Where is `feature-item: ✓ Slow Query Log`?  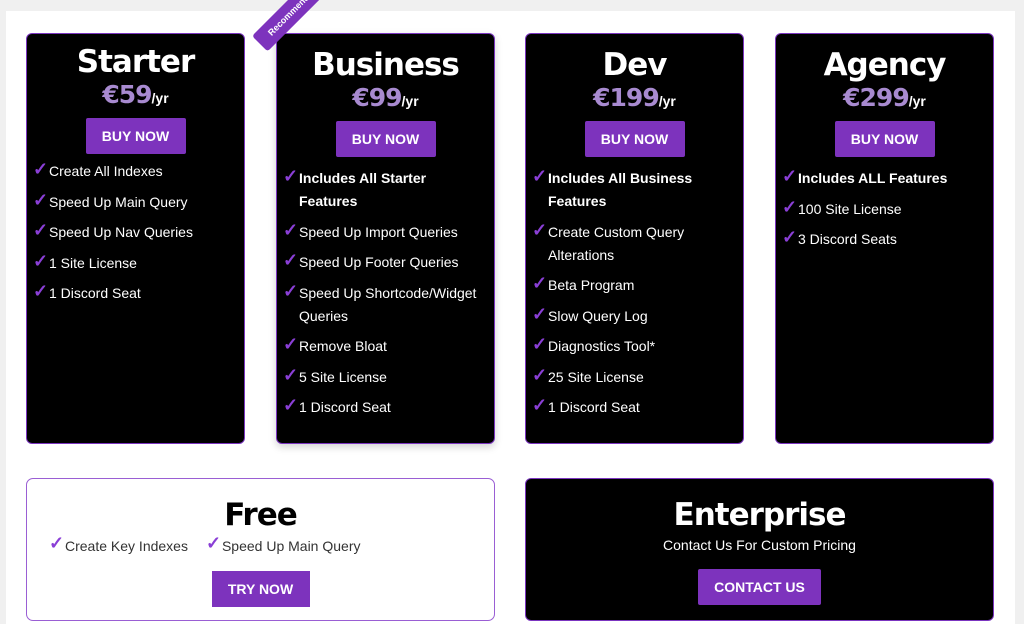 feature-item: ✓ Slow Query Log is located at coordinates (633, 315).